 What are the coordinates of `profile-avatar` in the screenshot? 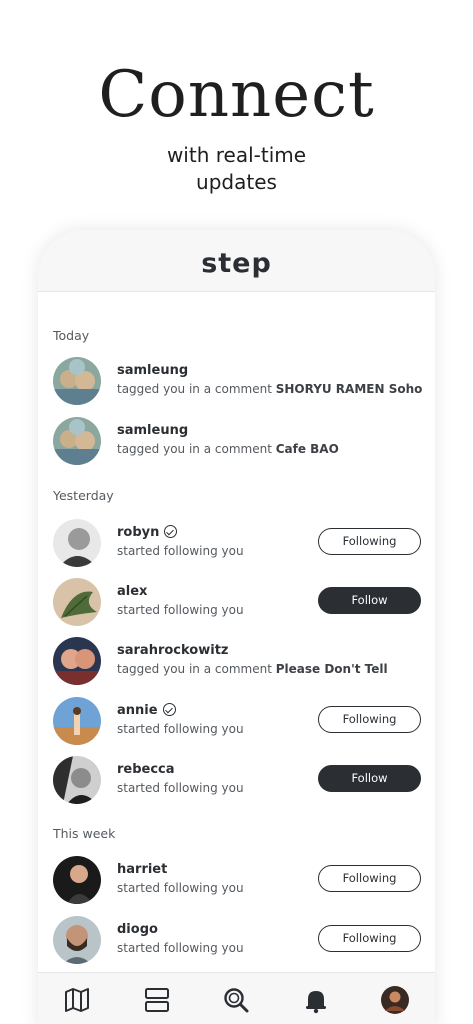 It's located at (395, 1000).